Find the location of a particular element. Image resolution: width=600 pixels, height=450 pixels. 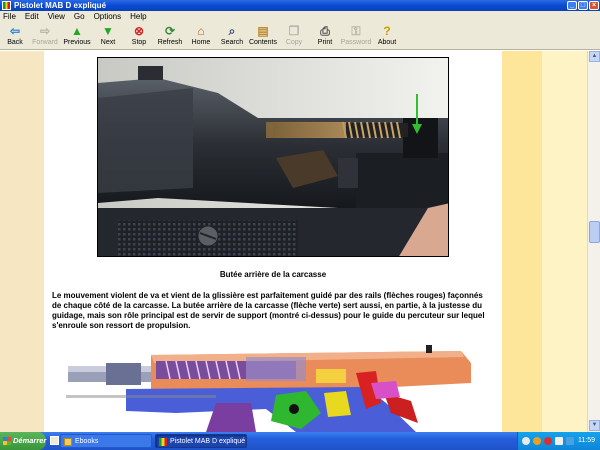

start-label: Démarrer is located at coordinates (30, 440).